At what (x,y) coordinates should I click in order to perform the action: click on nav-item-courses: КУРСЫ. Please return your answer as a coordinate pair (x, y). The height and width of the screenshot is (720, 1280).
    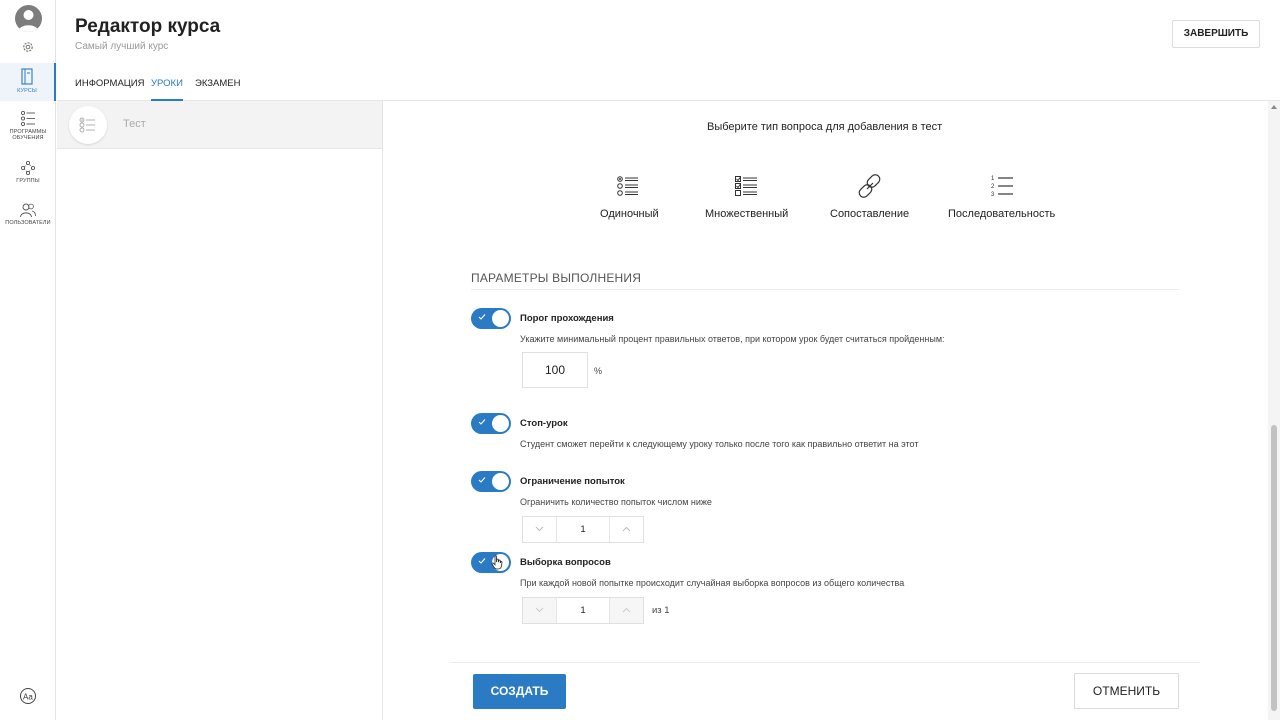
    Looking at the image, I should click on (28, 82).